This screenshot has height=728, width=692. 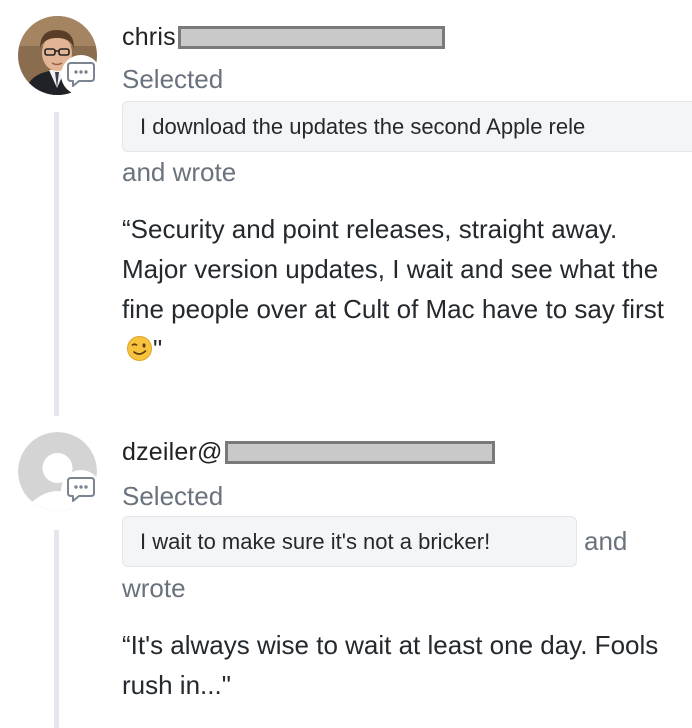 What do you see at coordinates (149, 36) in the screenshot?
I see `username-text: chris` at bounding box center [149, 36].